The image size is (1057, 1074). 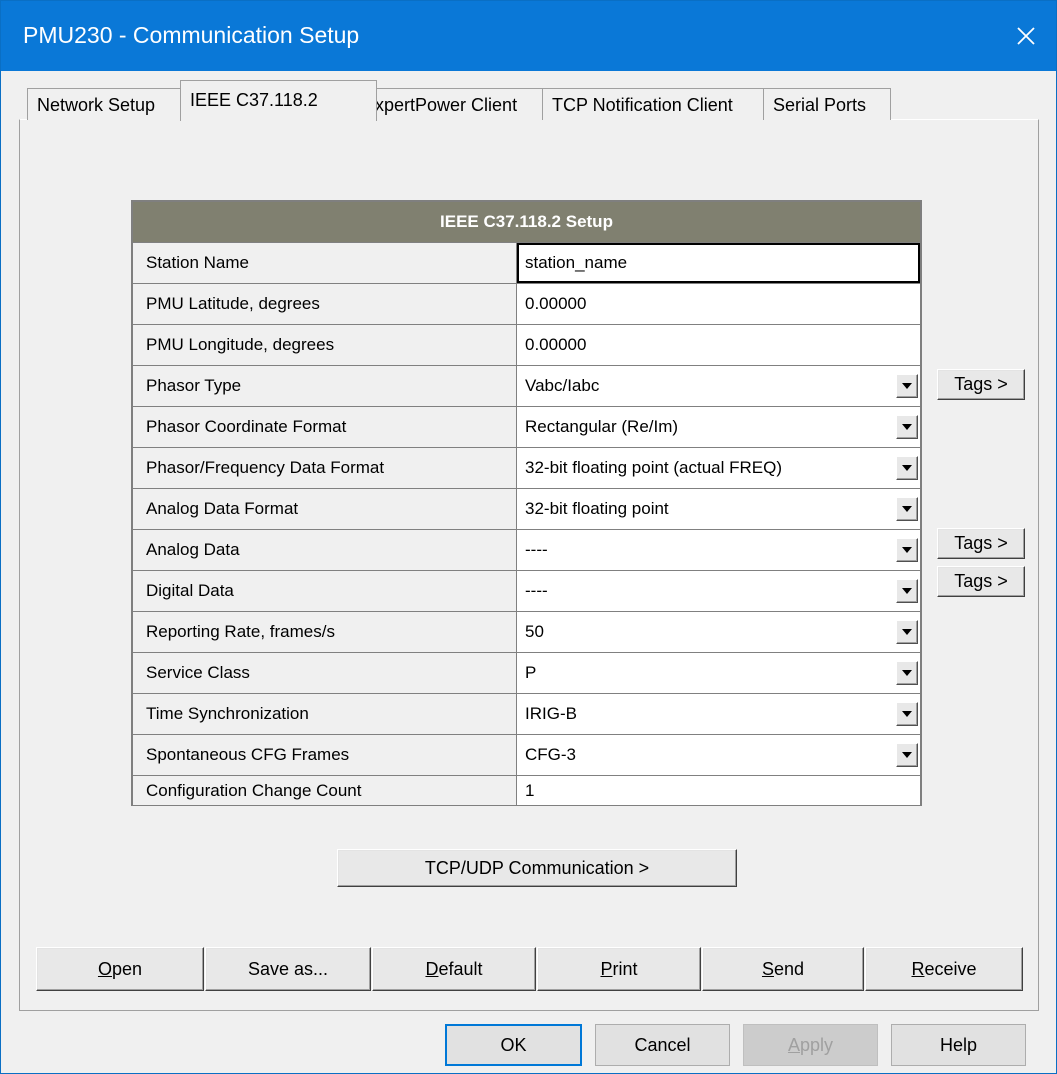 I want to click on pmu-latitude-field: 0.00000, so click(x=718, y=304).